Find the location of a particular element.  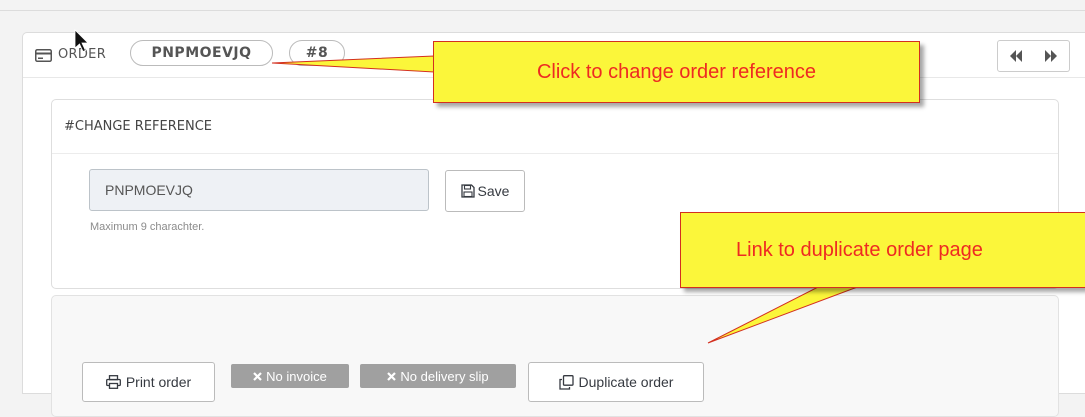

duplicate-order-button: Duplicate order is located at coordinates (616, 382).